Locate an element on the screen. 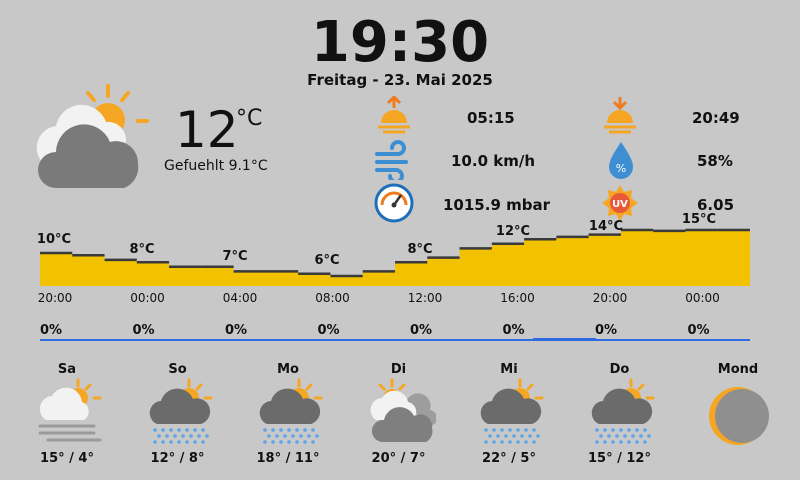 This screenshot has height=480, width=800. forecast-temp-range: 18° / 11° is located at coordinates (288, 458).